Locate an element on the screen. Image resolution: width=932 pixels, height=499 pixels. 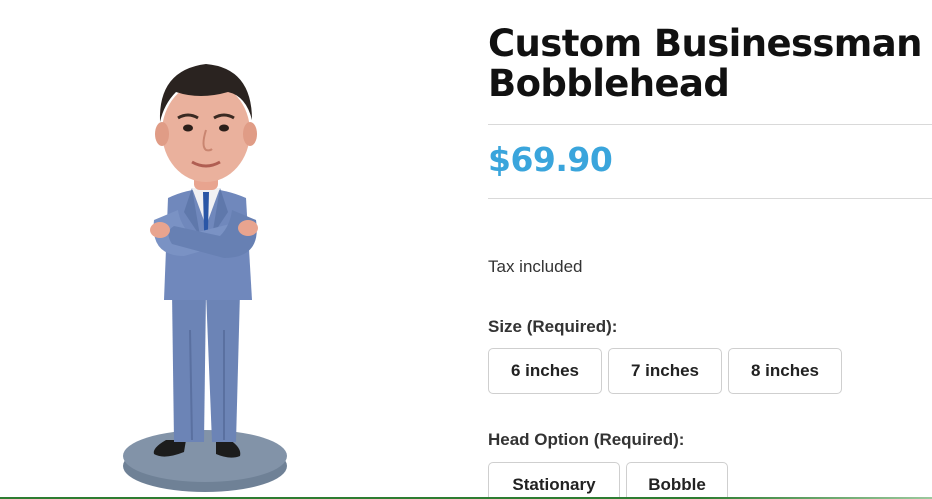
head-option-group: Stationary Bobble is located at coordinates (608, 480).